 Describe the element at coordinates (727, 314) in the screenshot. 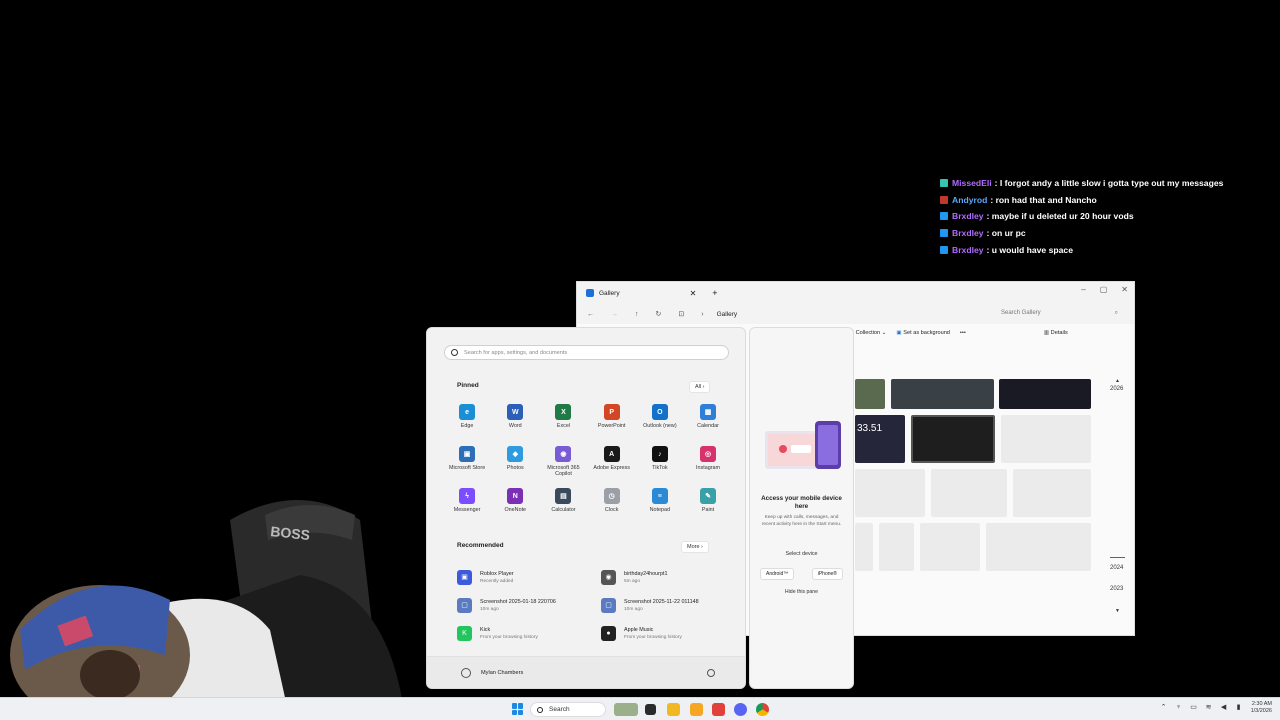

I see `breadcrumb: Gallery` at that location.